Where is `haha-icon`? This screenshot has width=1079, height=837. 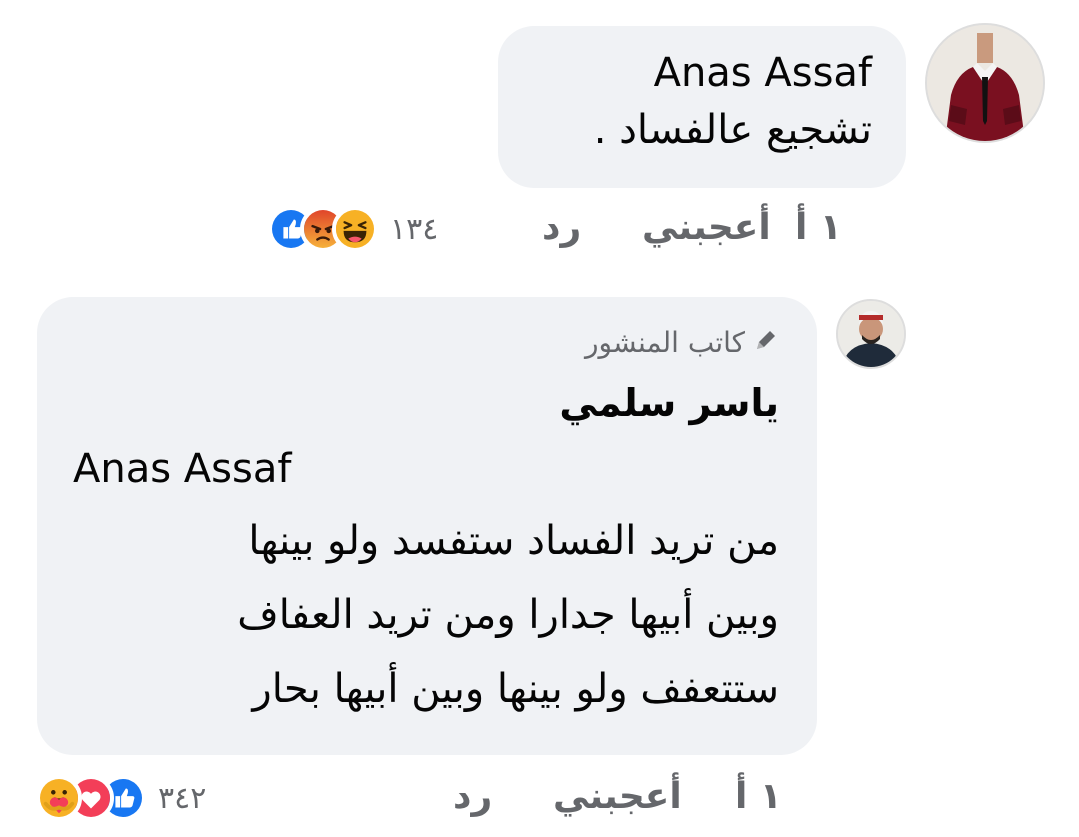 haha-icon is located at coordinates (355, 229).